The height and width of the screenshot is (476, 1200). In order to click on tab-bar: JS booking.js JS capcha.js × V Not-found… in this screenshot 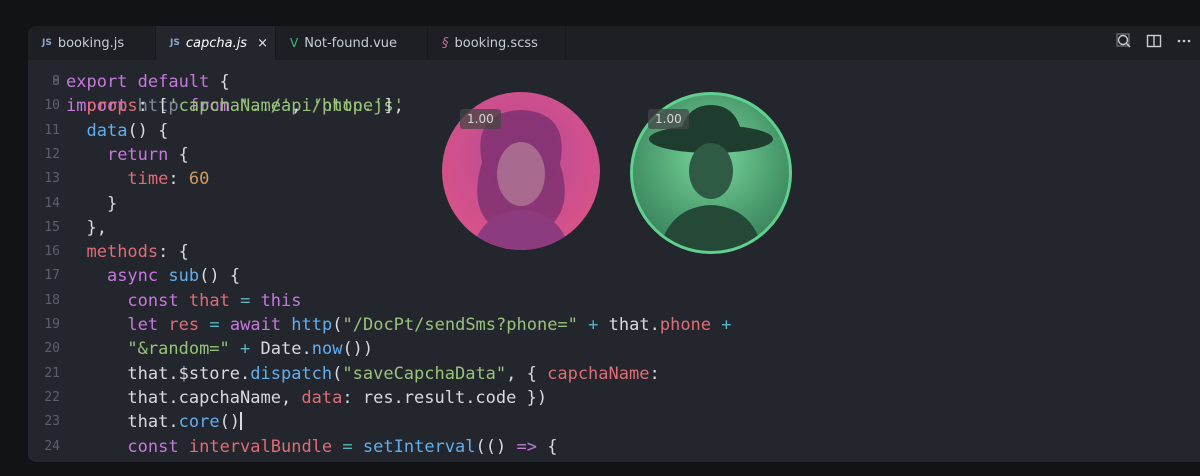, I will do `click(614, 43)`.